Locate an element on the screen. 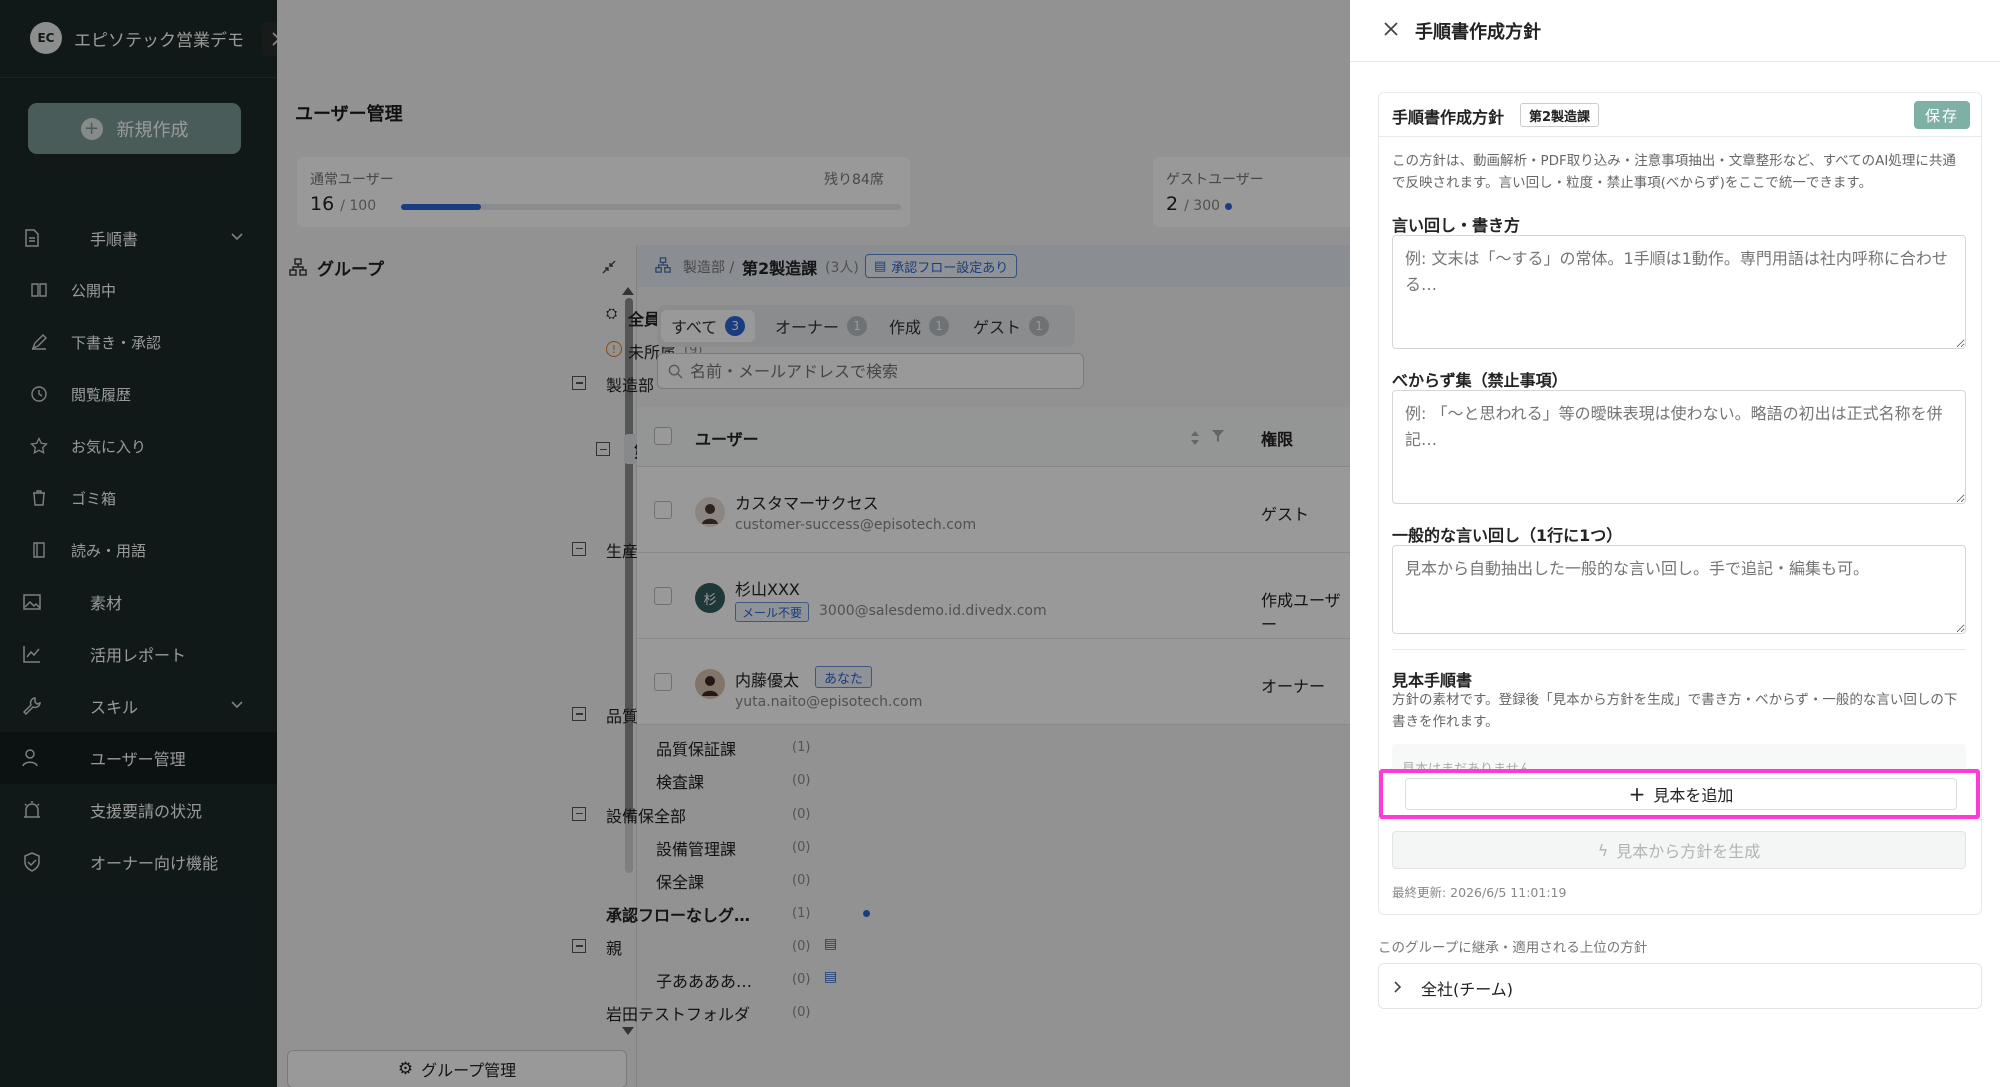  close-icon is located at coordinates (1391, 29).